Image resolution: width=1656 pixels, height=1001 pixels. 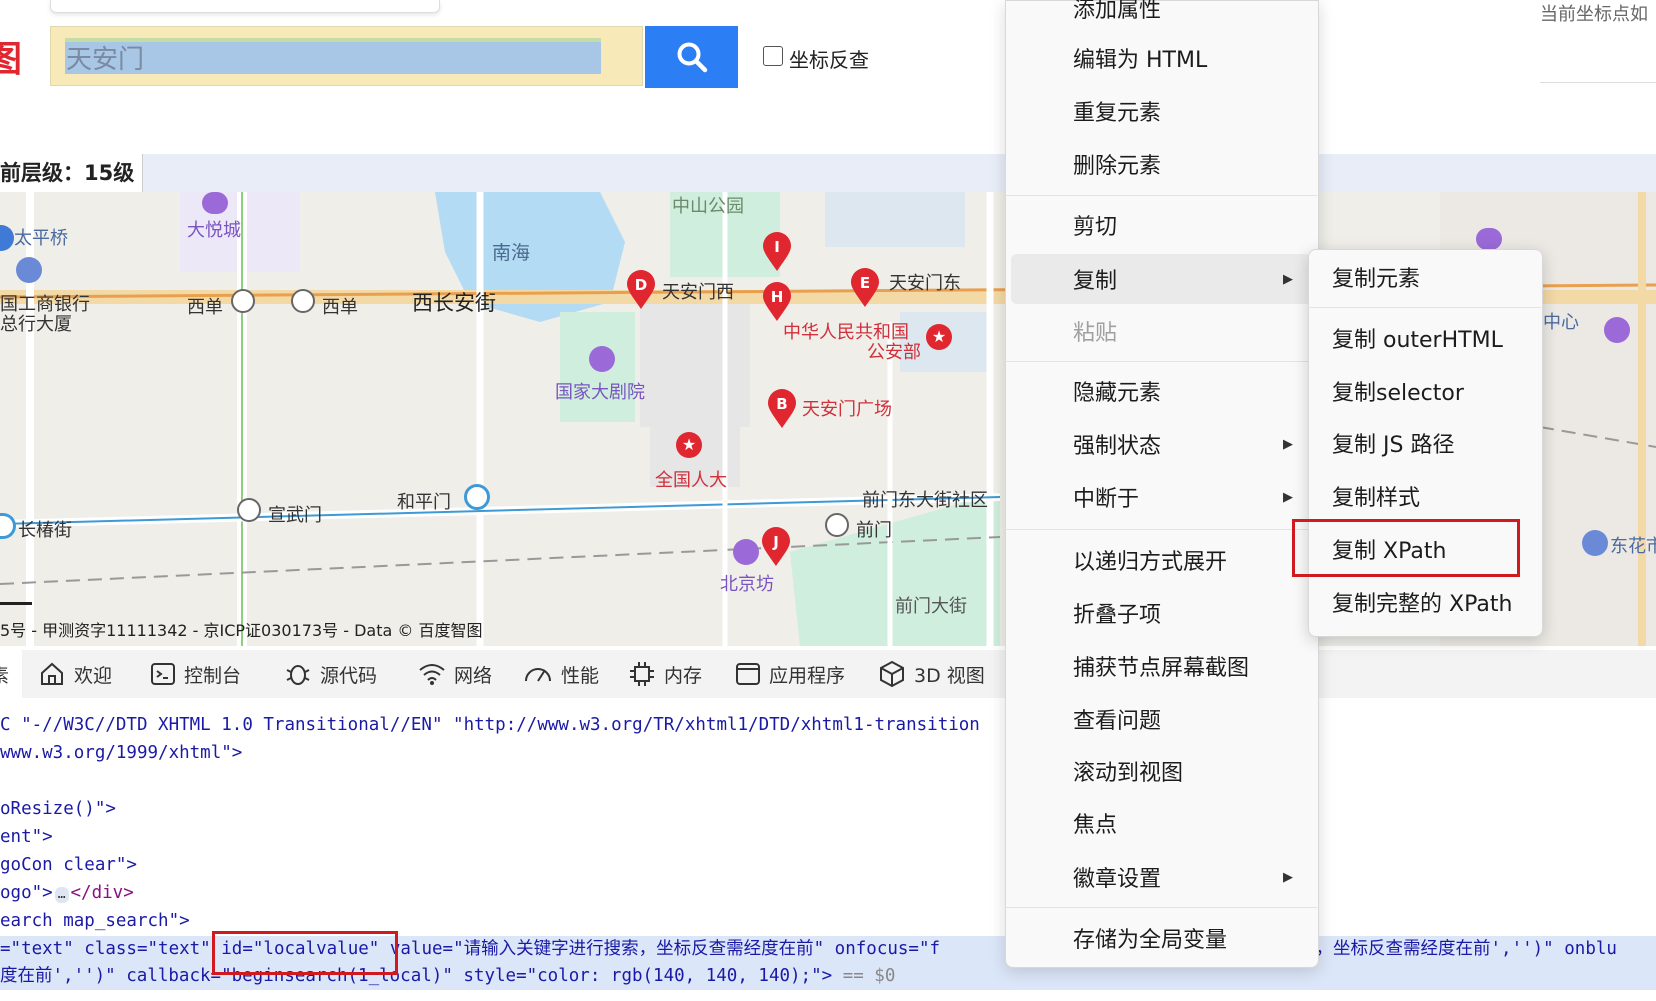 I want to click on scale-bar, so click(x=16, y=603).